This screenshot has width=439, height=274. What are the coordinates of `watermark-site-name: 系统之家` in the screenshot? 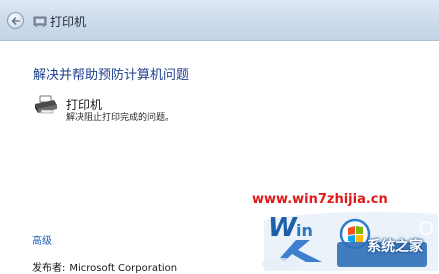 It's located at (395, 247).